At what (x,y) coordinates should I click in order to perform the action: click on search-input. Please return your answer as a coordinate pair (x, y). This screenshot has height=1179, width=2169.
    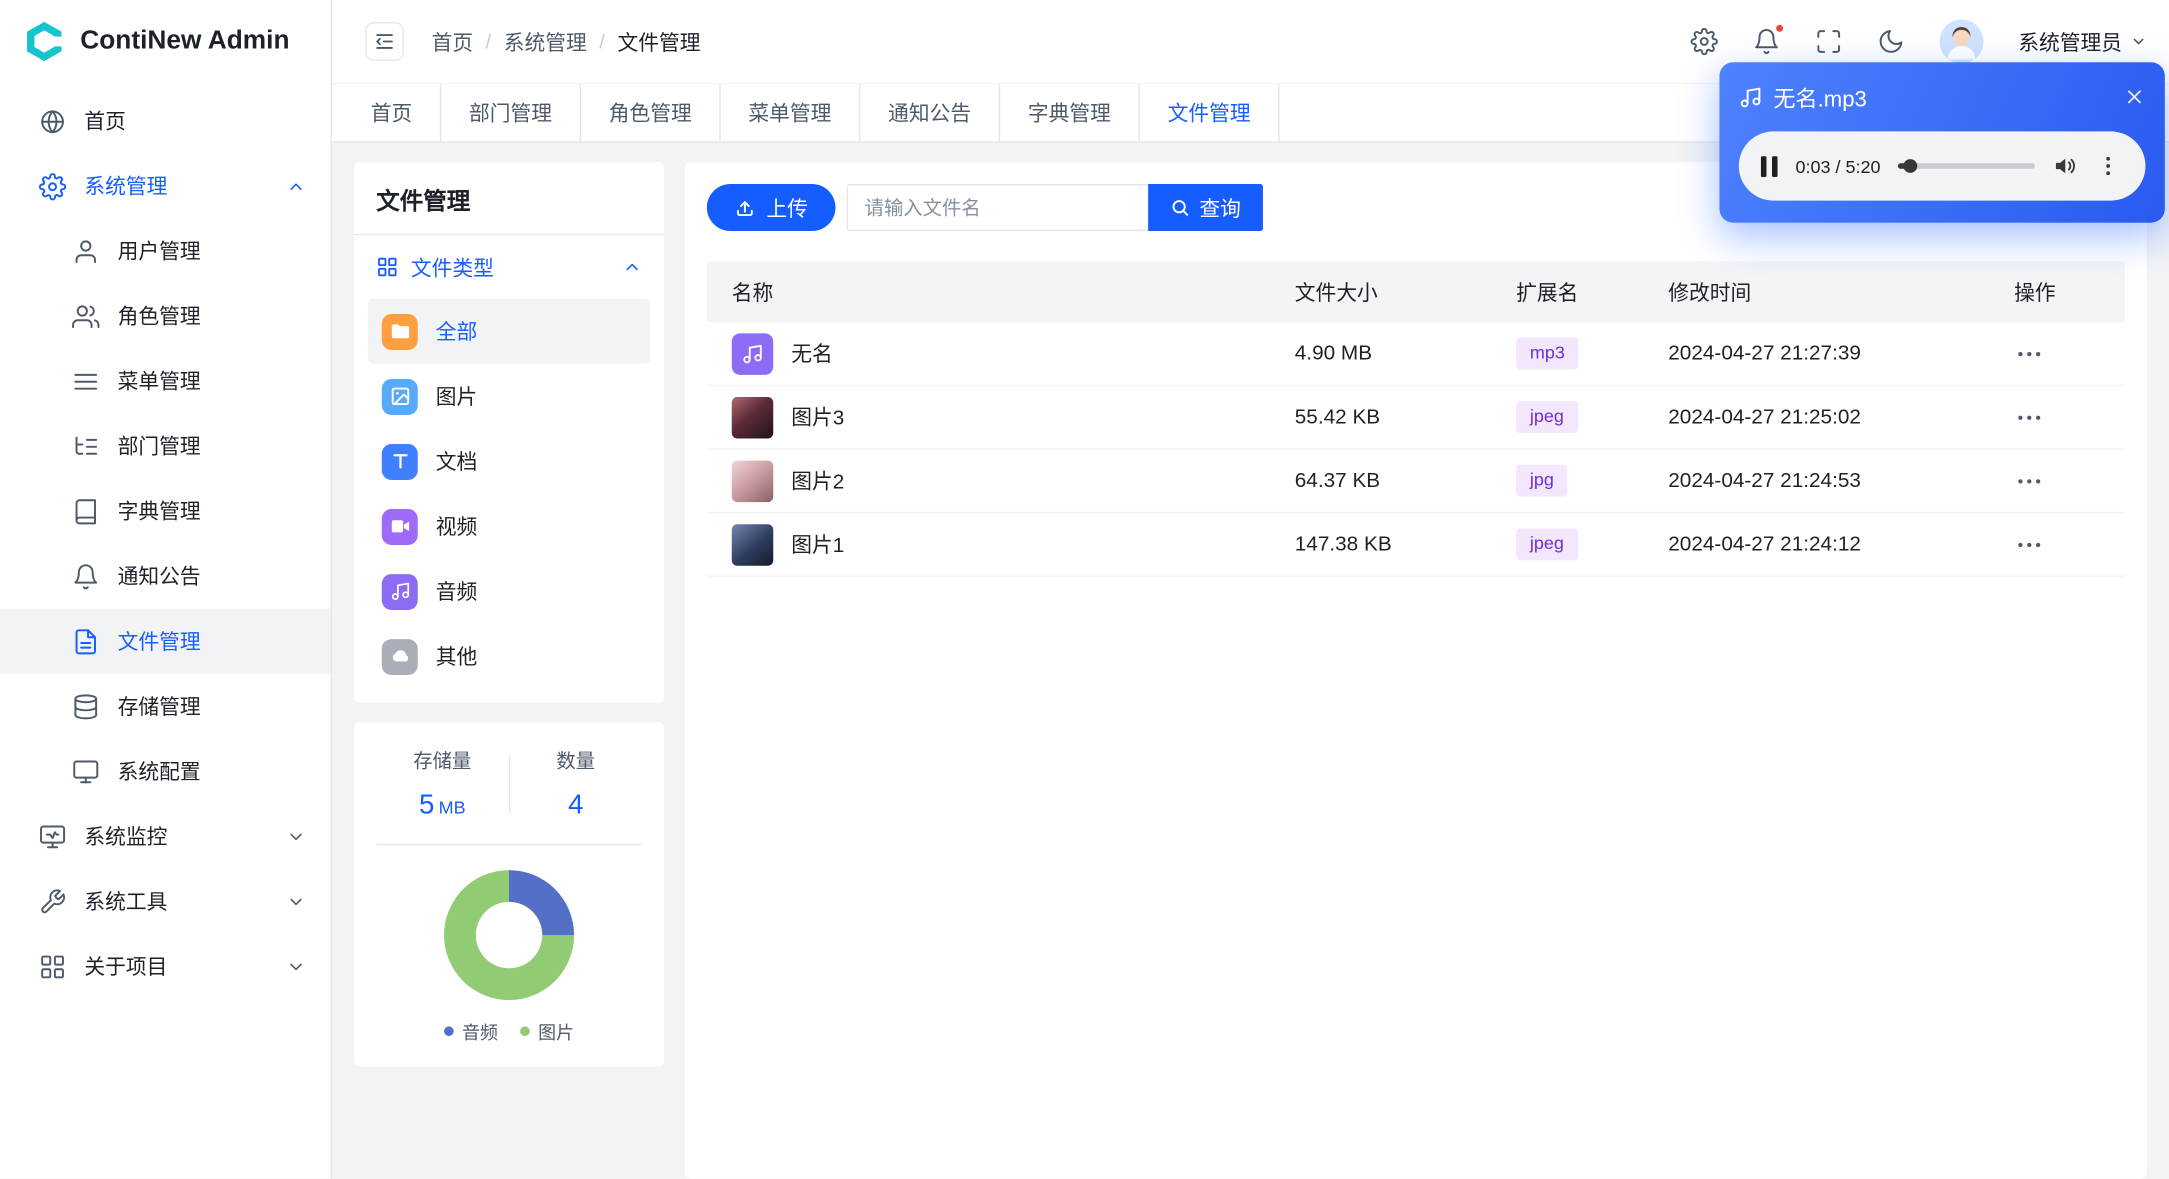
    Looking at the image, I should click on (997, 207).